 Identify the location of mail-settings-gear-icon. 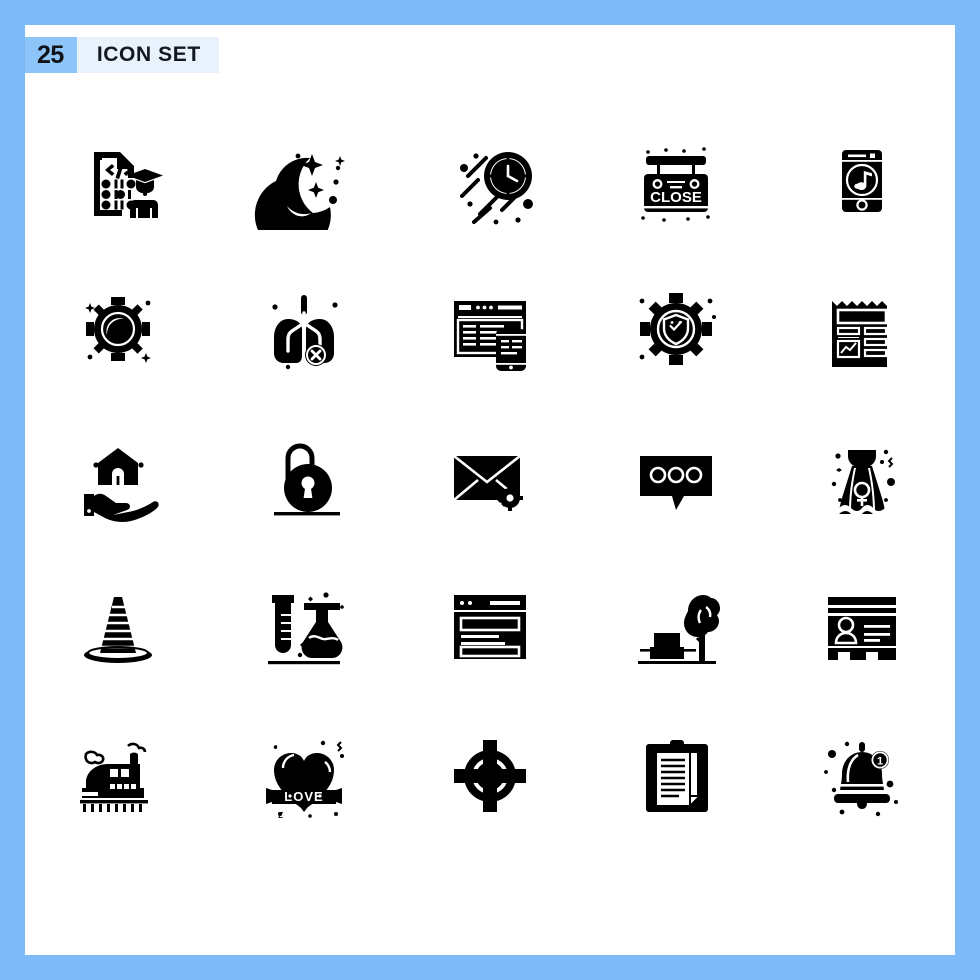
(490, 477).